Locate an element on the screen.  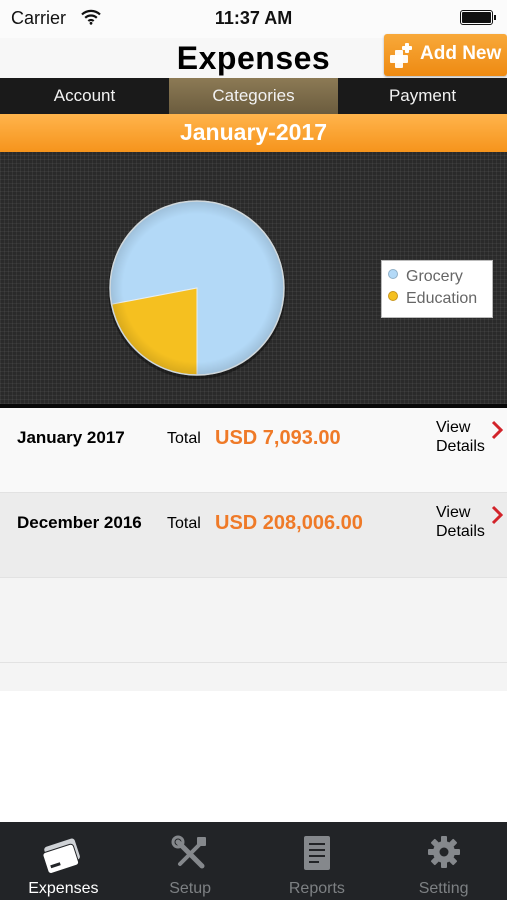
nav-bar: Expenses Add New is located at coordinates (253, 56).